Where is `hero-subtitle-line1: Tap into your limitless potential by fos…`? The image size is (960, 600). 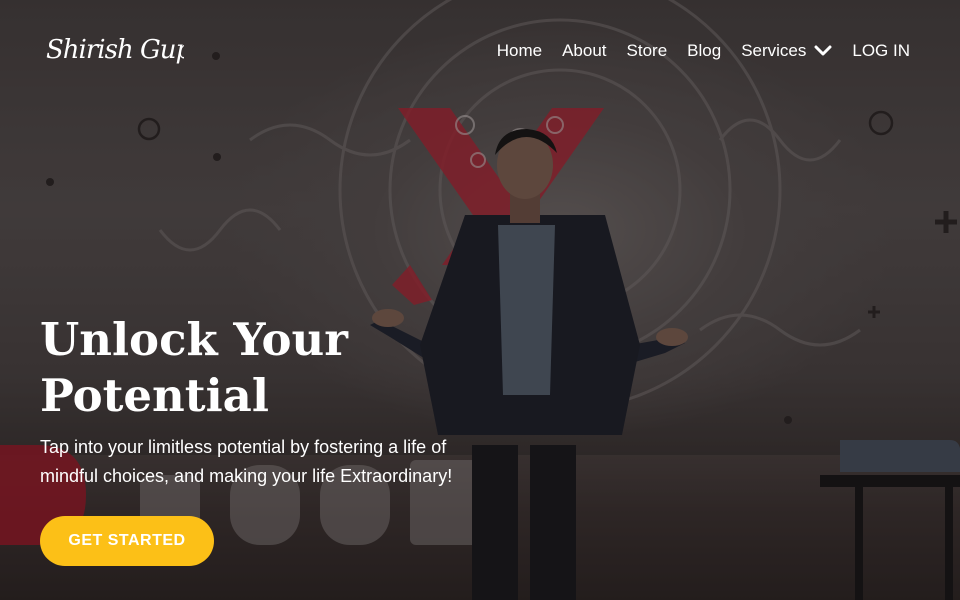 hero-subtitle-line1: Tap into your limitless potential by fos… is located at coordinates (243, 447).